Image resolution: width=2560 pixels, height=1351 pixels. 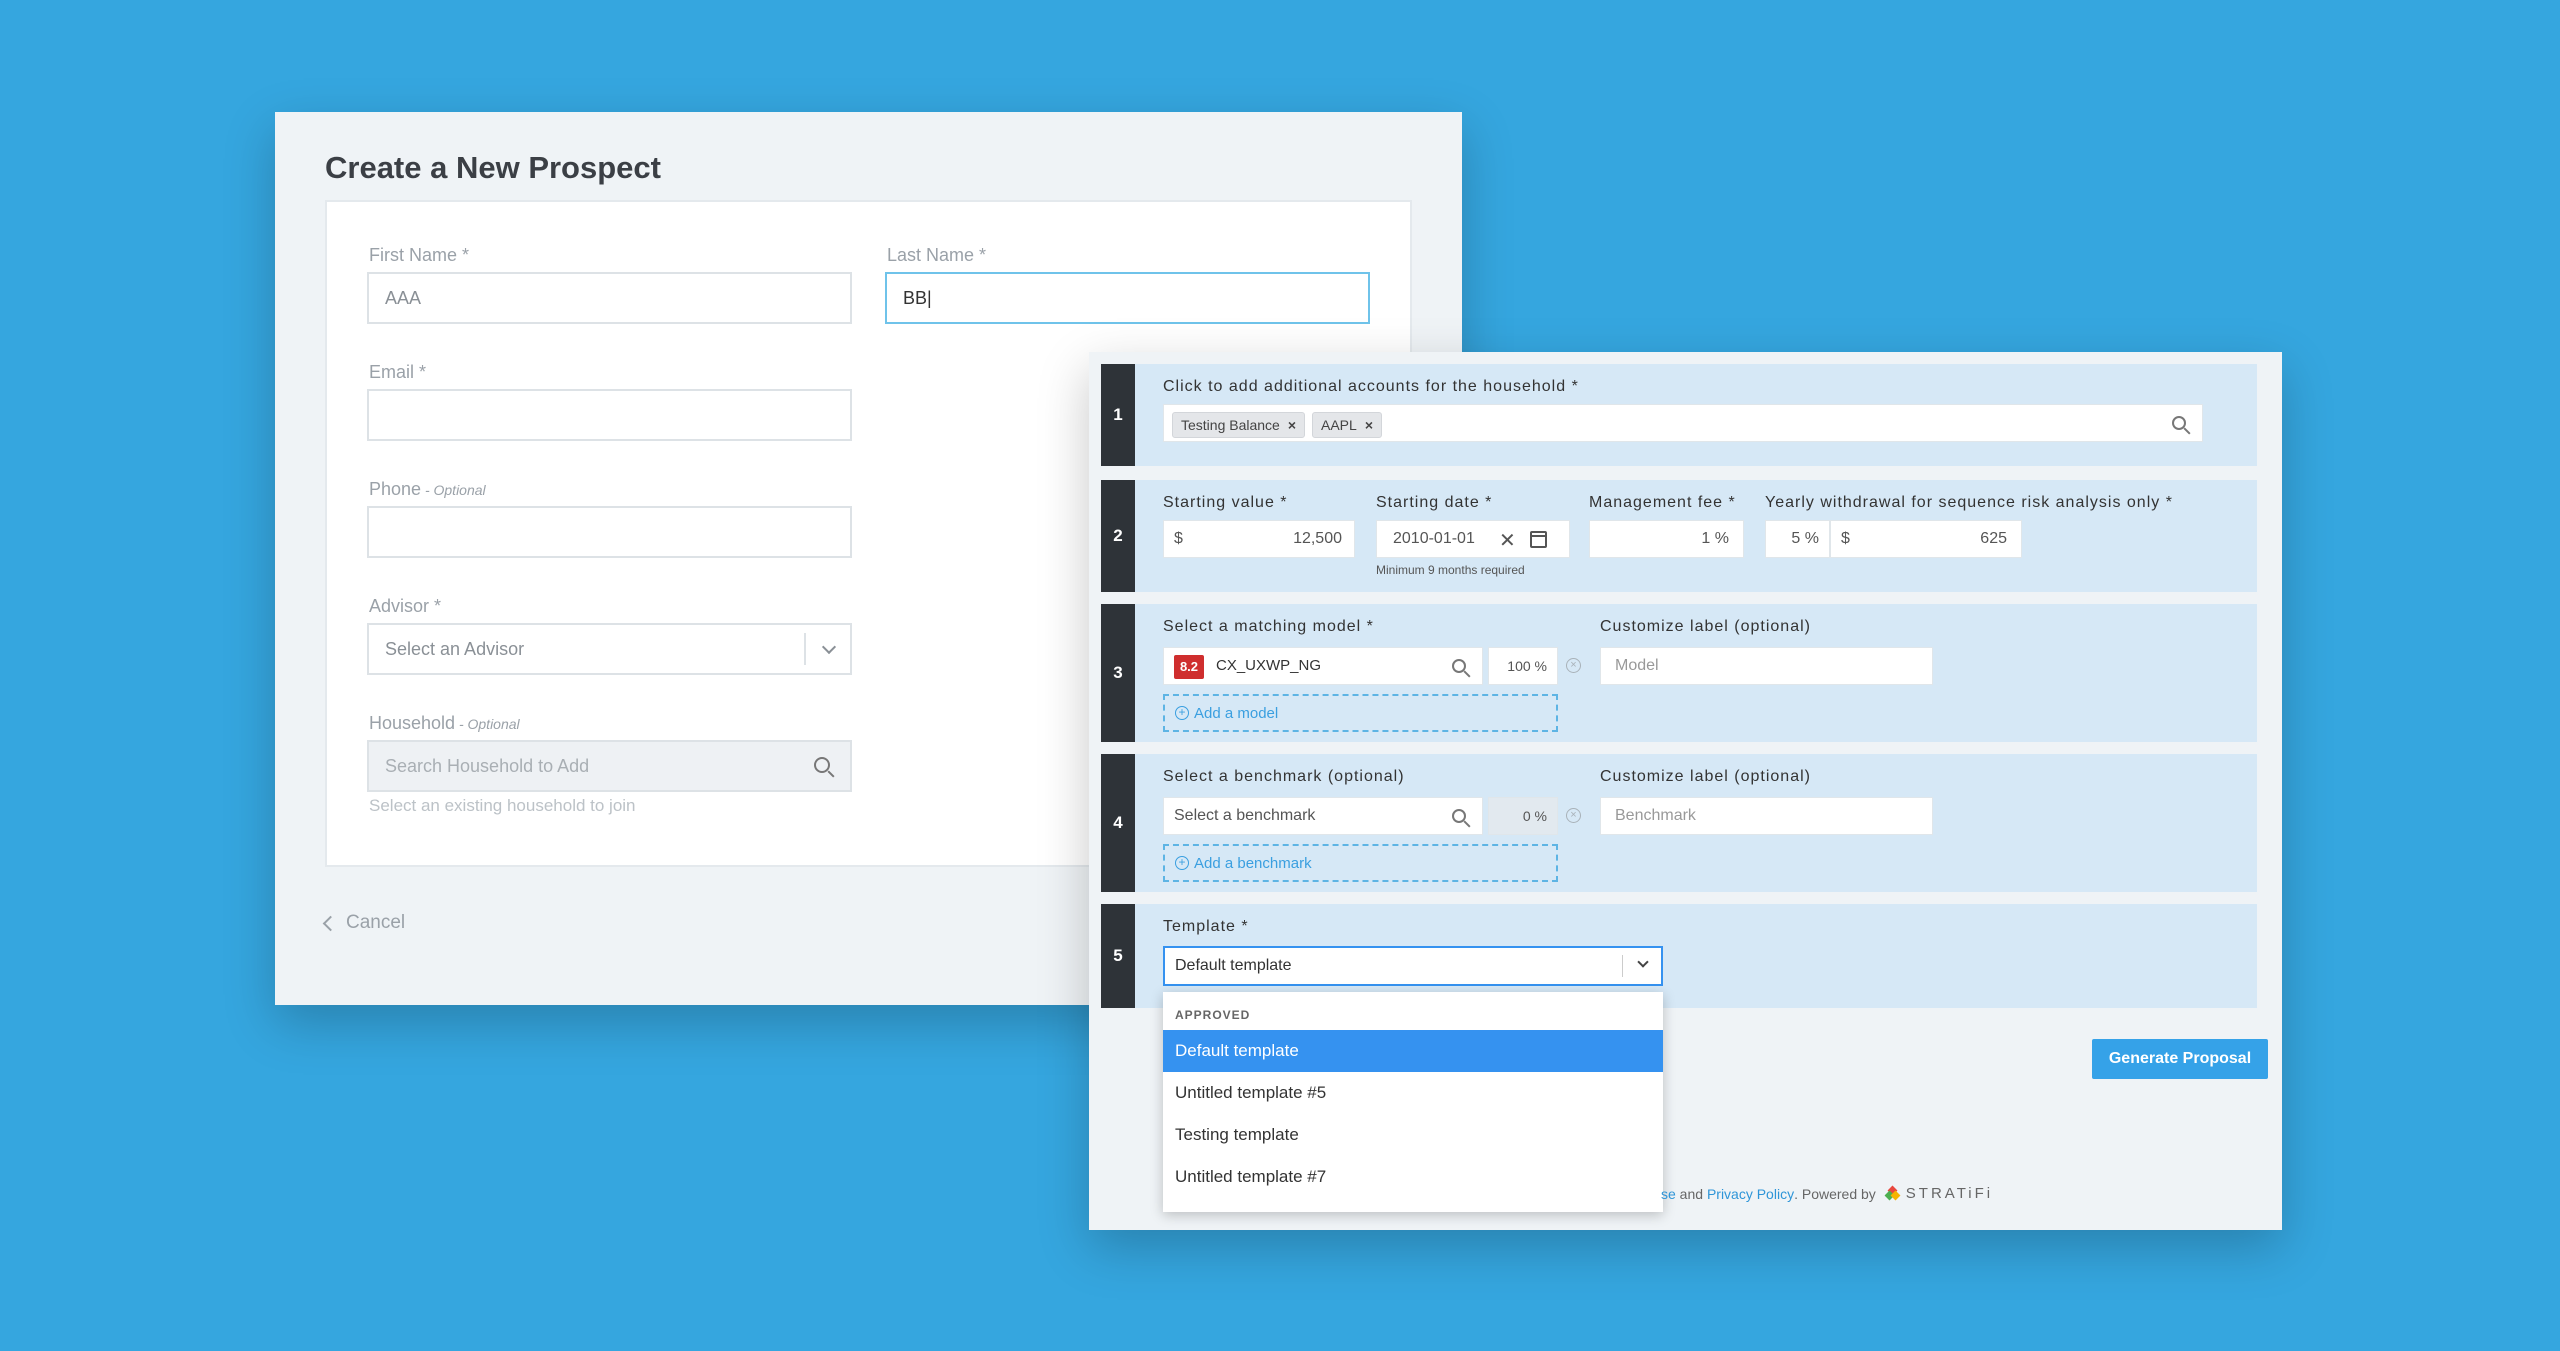 I want to click on last-name-input: BB|, so click(x=1127, y=298).